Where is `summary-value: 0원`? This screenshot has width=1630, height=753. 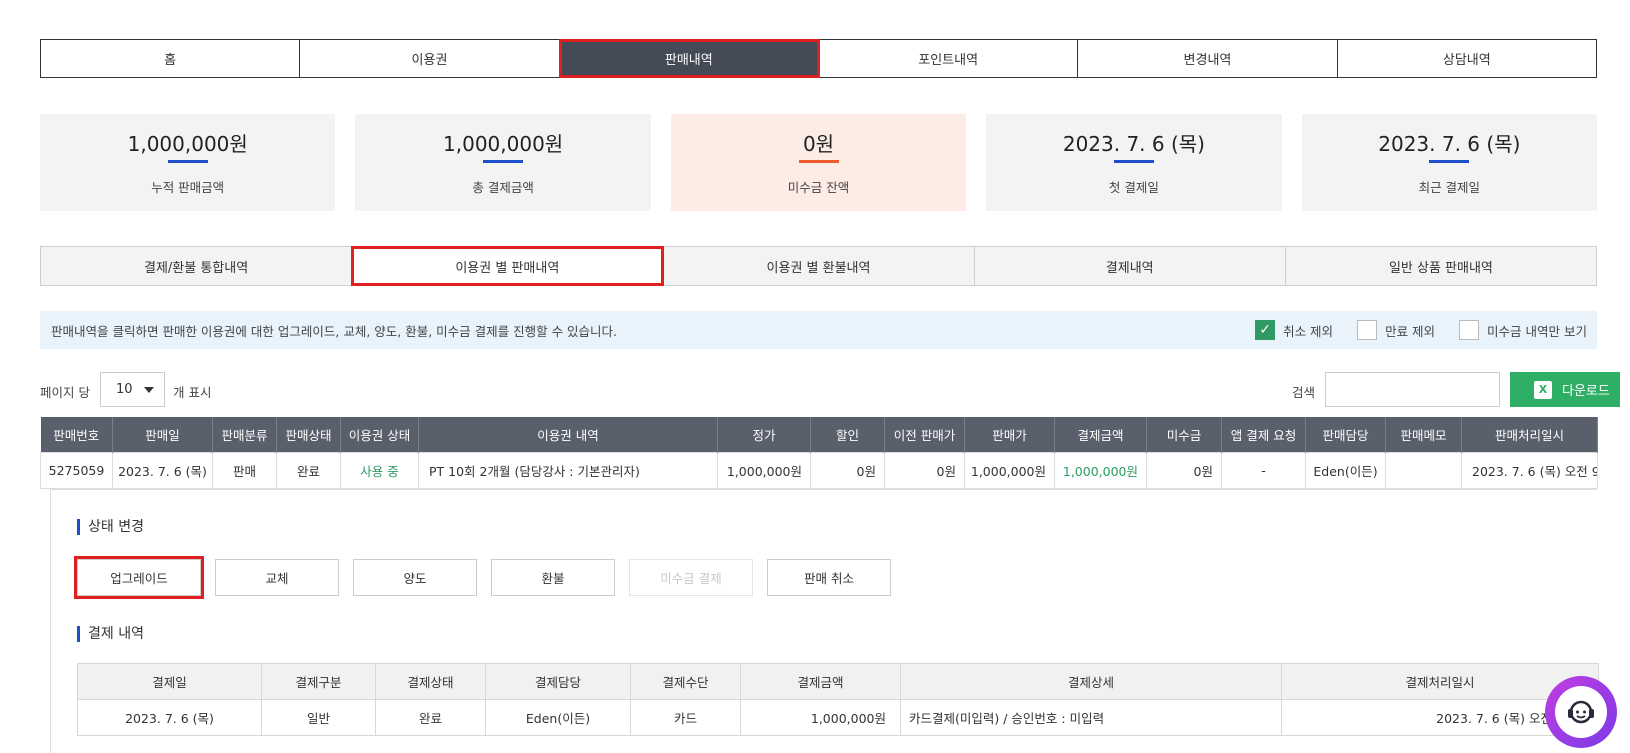
summary-value: 0원 is located at coordinates (818, 144).